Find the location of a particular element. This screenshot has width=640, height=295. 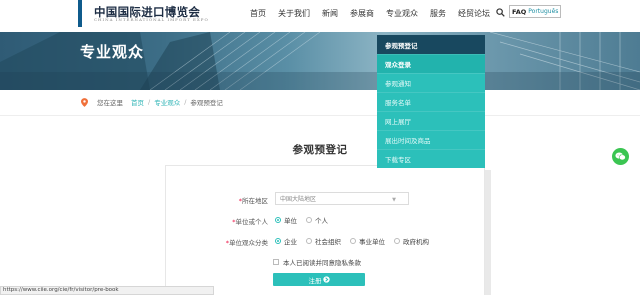

category-option-social-org: 社会组织 is located at coordinates (323, 241).